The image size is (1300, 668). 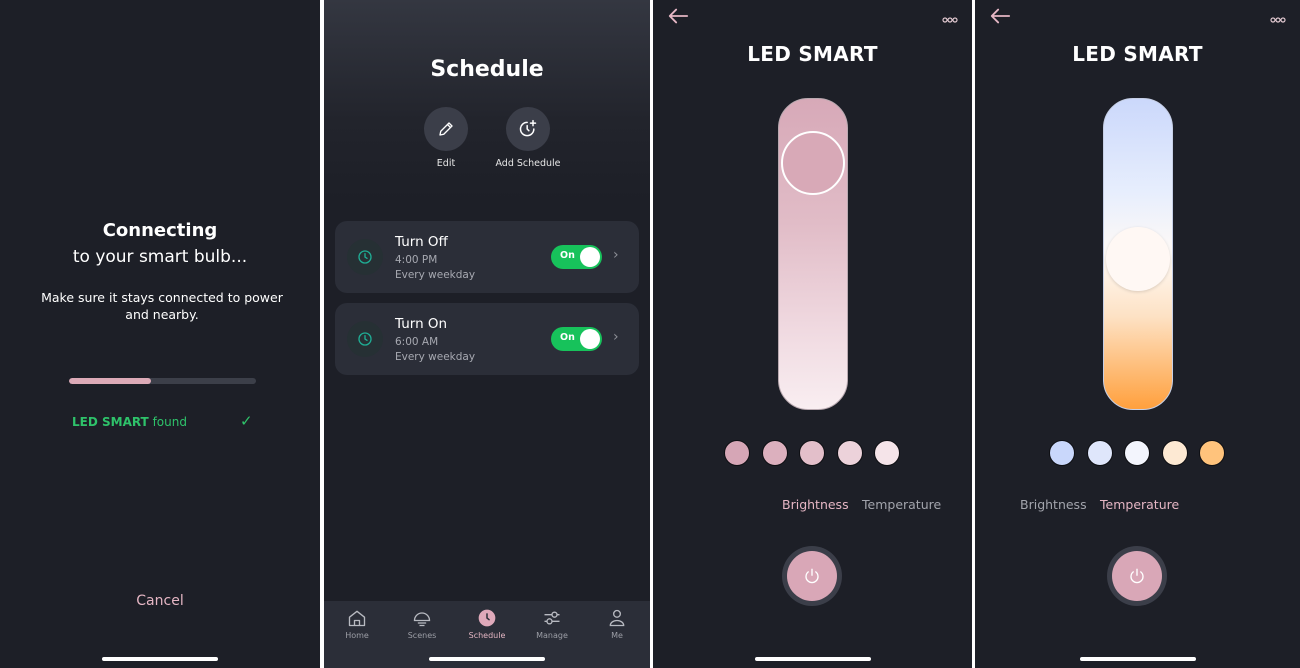 I want to click on edit-button: Edit, so click(x=446, y=138).